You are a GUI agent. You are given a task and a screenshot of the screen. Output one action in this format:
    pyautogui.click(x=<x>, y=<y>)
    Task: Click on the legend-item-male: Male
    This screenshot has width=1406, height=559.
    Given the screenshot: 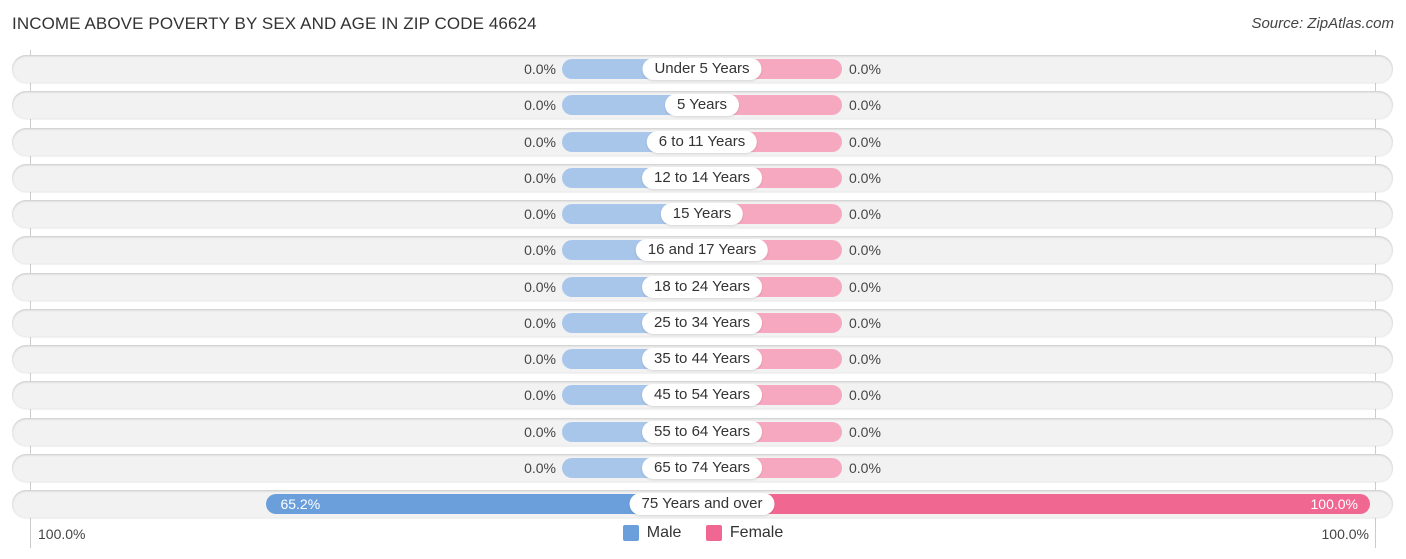 What is the action you would take?
    pyautogui.click(x=652, y=533)
    